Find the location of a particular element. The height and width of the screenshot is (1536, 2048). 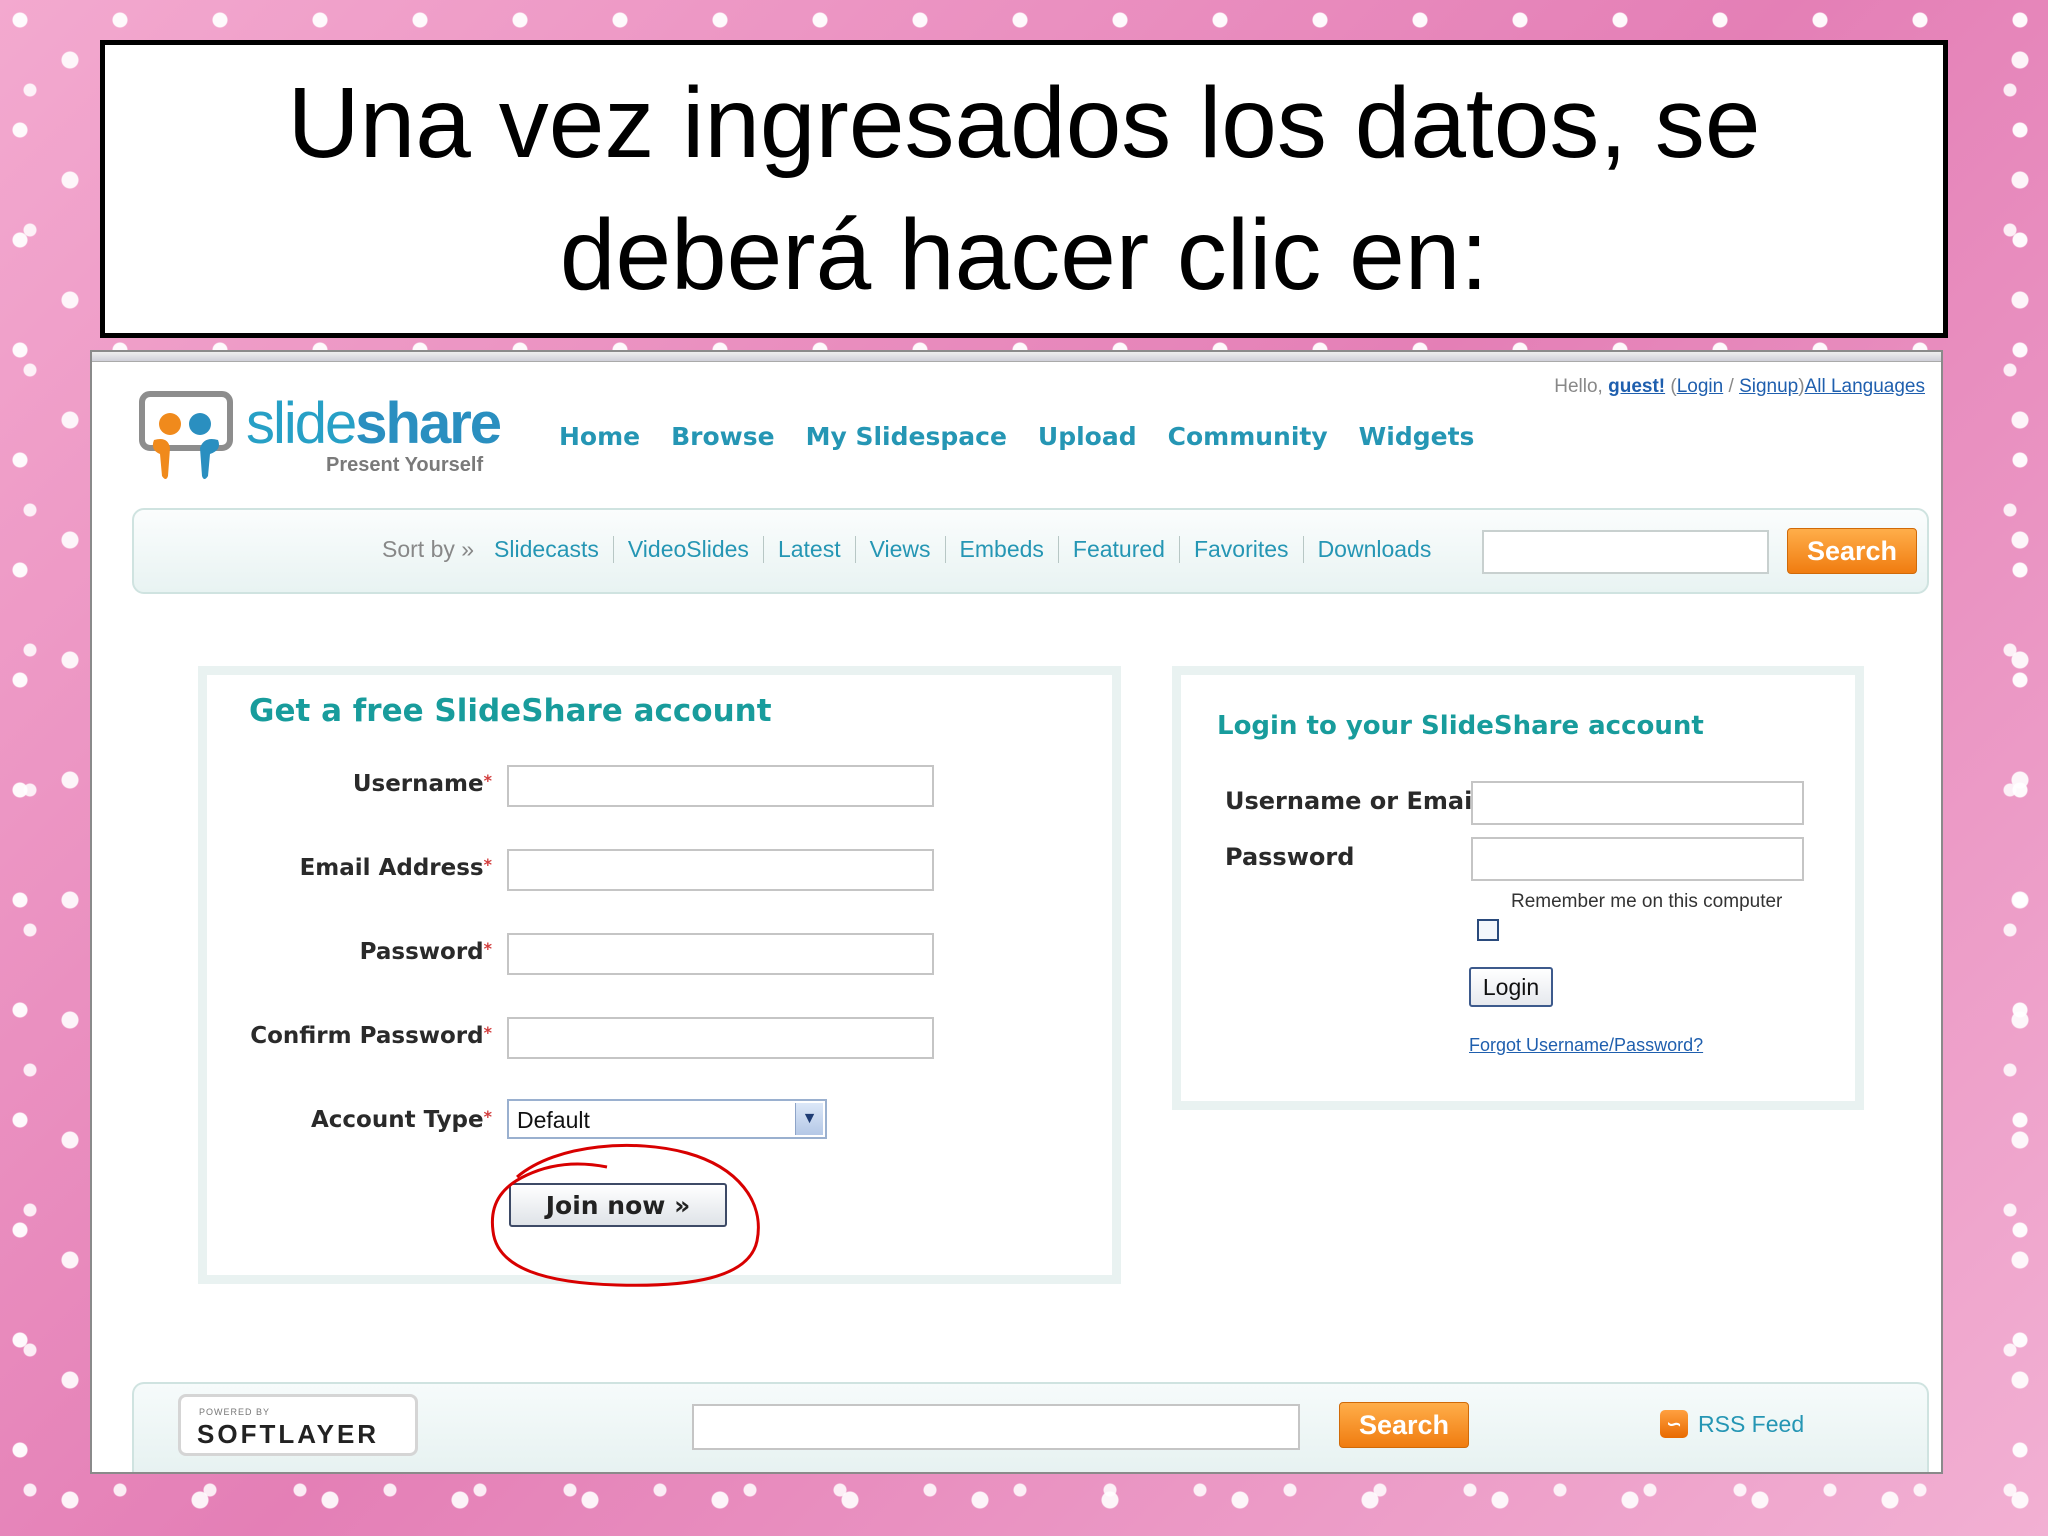

nav-widgets: Widgets is located at coordinates (1417, 436).